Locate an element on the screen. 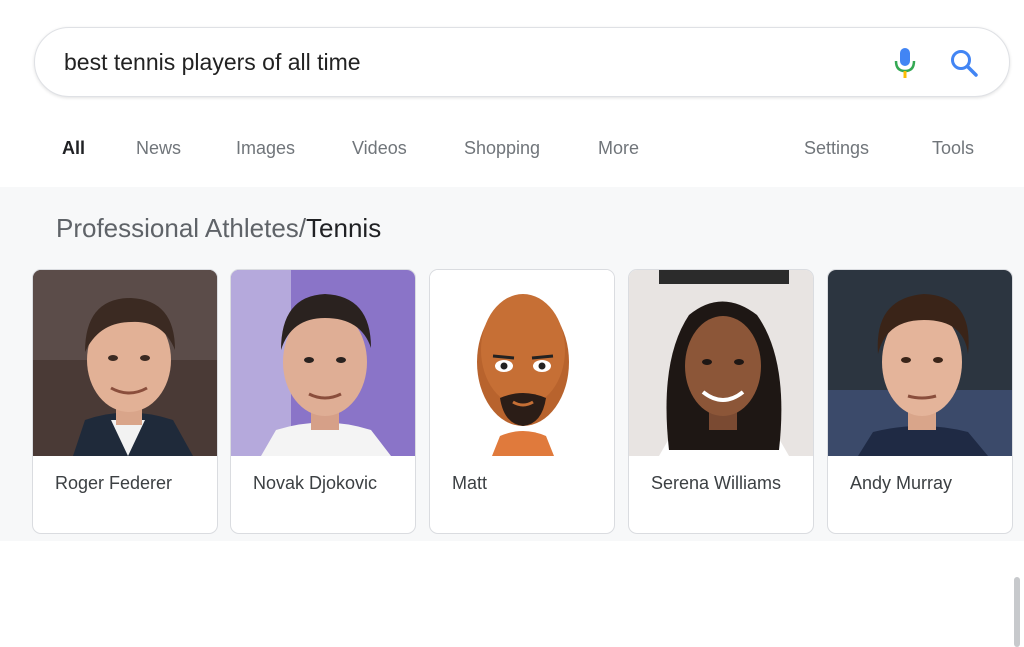 This screenshot has width=1024, height=647. mii-avatar-icon is located at coordinates (522, 363).